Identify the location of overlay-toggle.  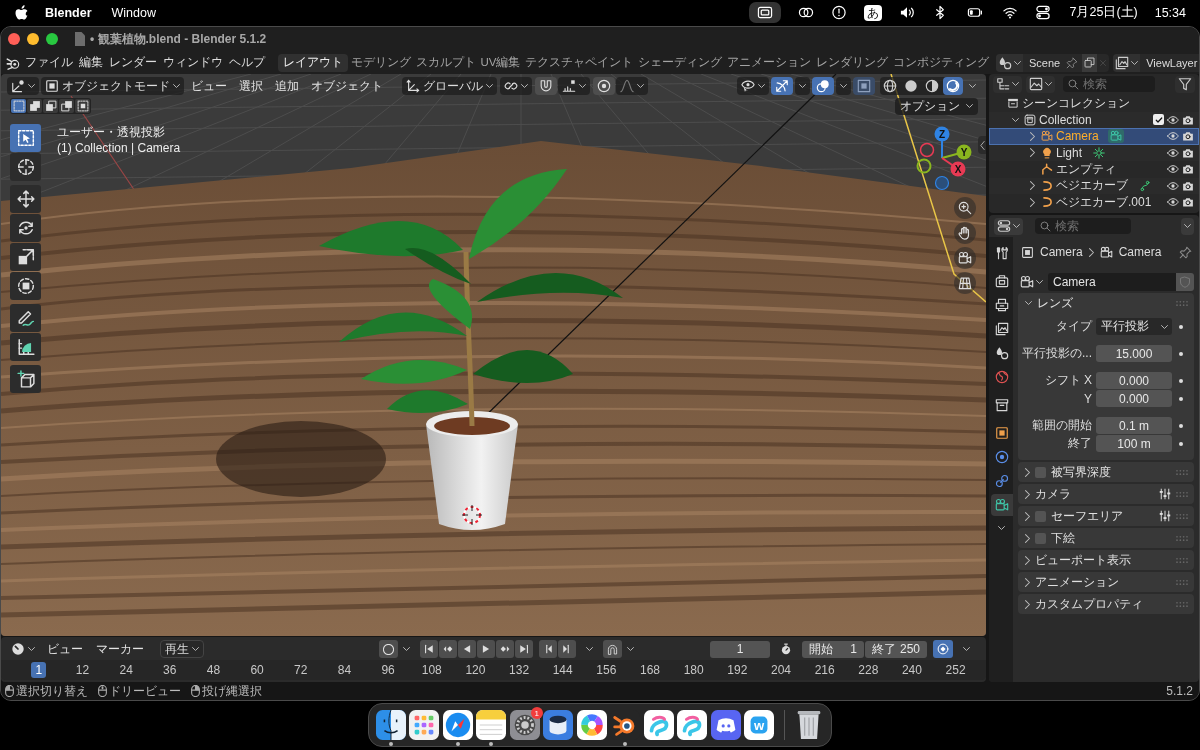
(823, 86).